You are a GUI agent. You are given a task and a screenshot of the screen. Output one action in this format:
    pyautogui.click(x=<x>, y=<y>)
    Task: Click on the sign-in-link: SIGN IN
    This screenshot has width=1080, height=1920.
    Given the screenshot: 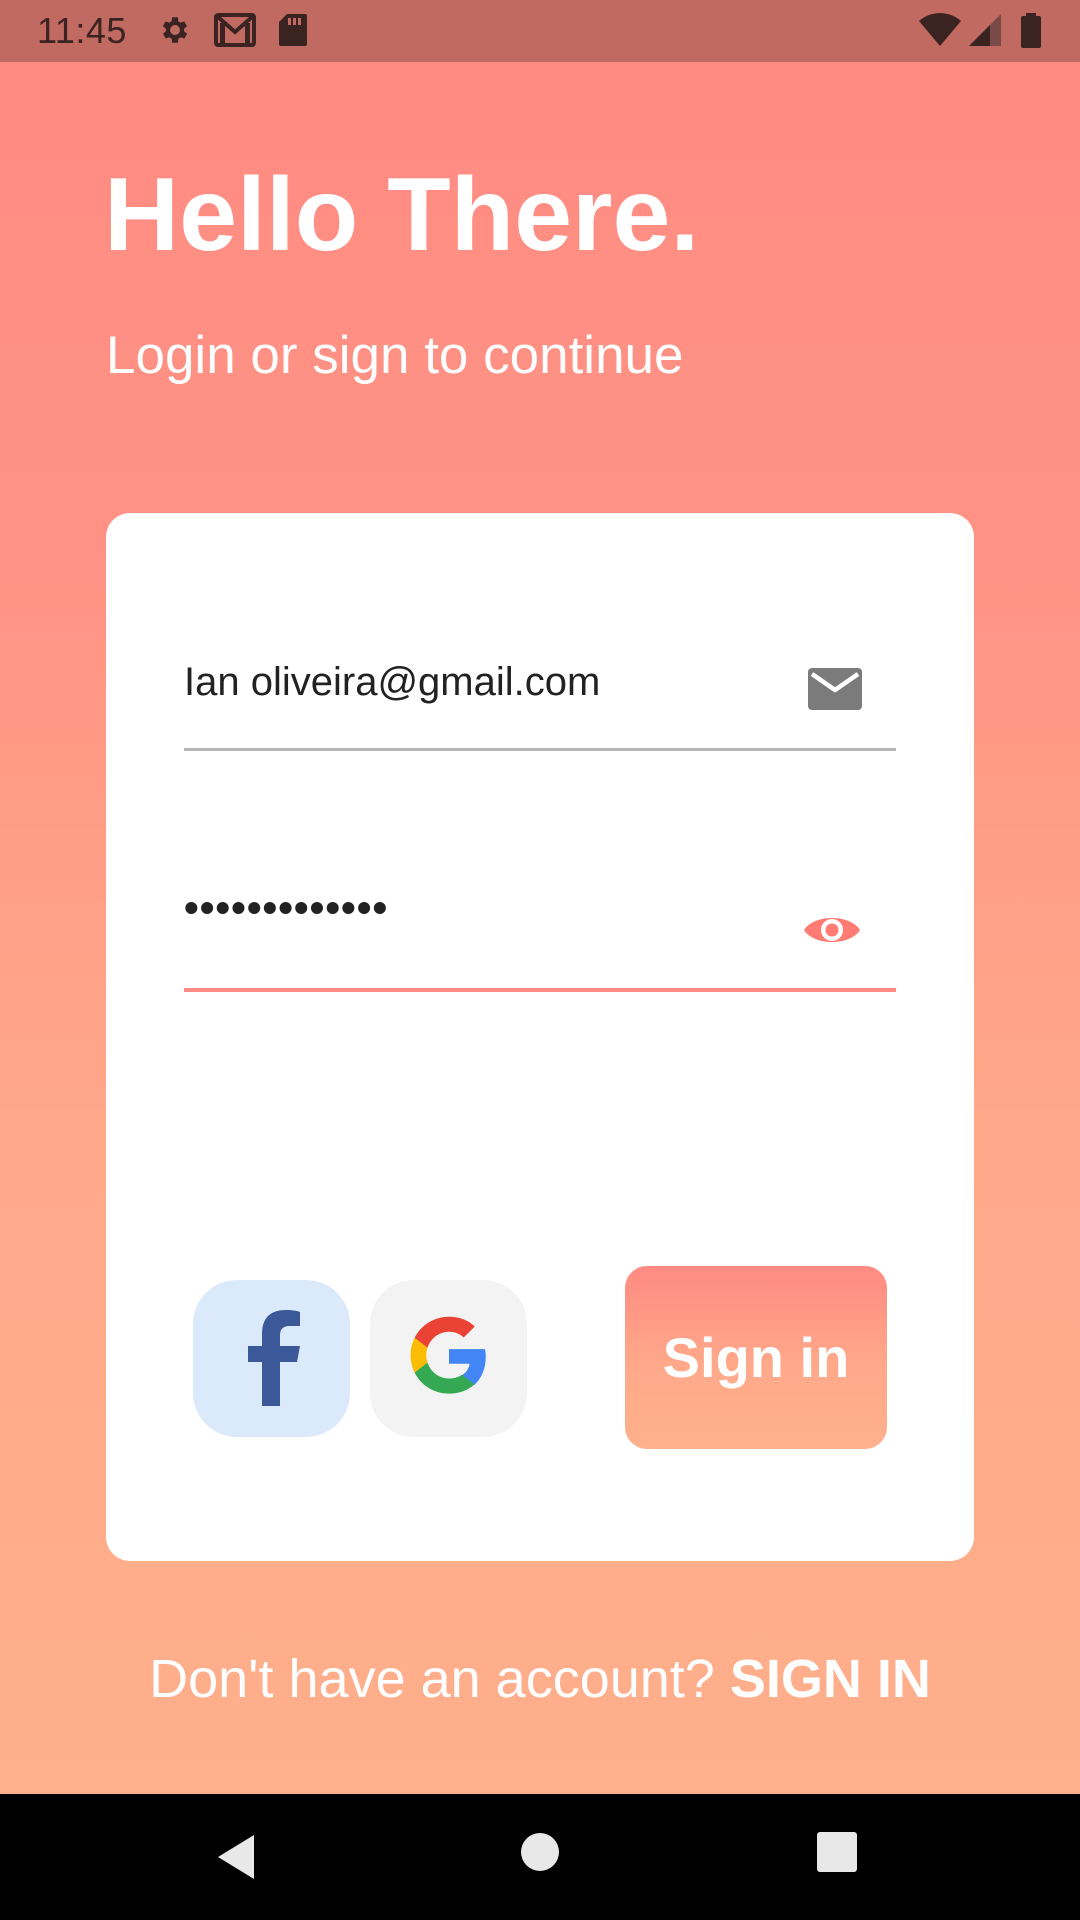 What is the action you would take?
    pyautogui.click(x=830, y=1679)
    